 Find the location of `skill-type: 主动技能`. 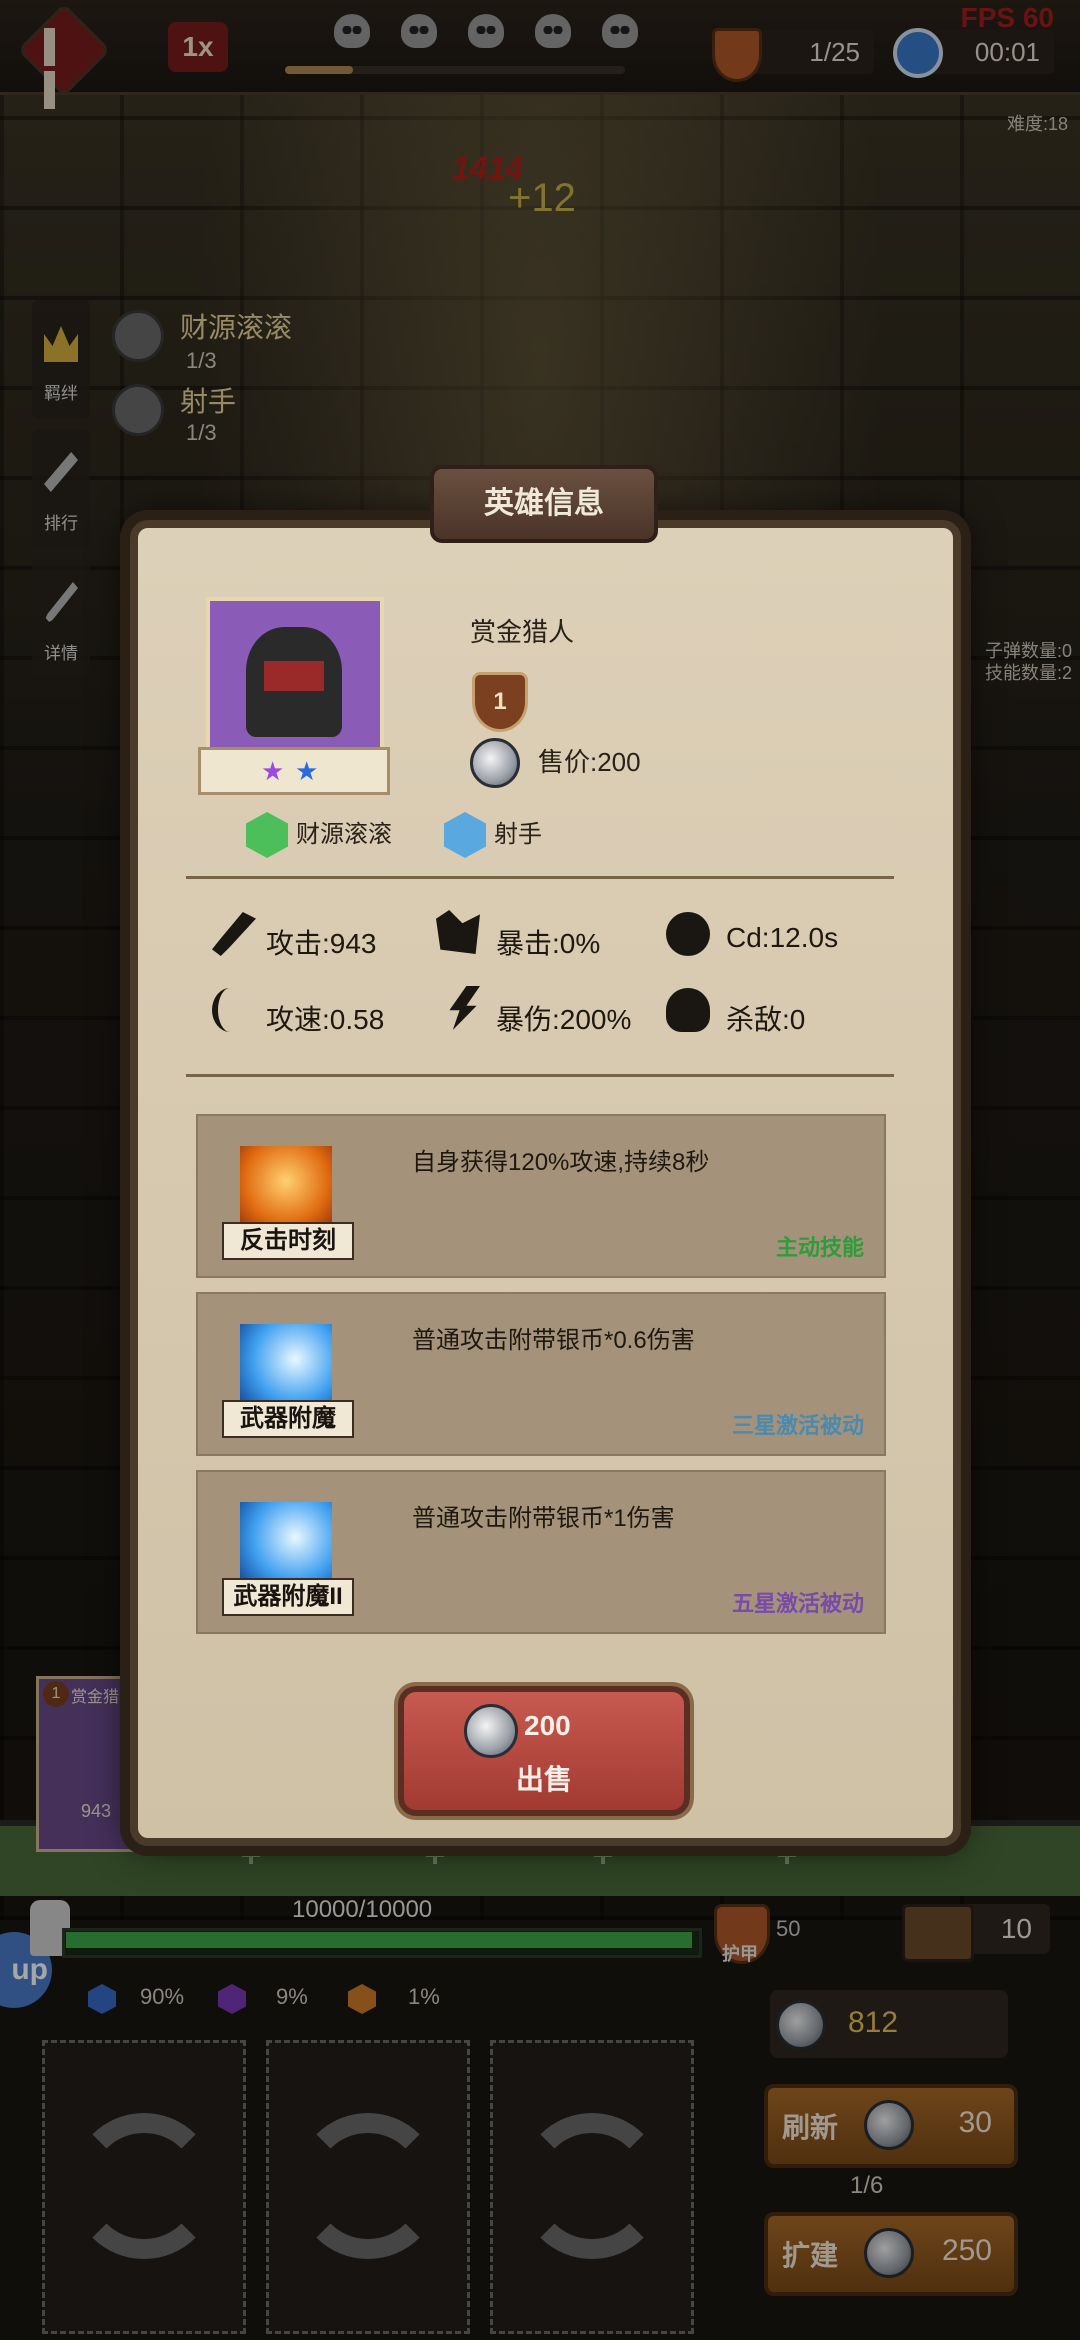

skill-type: 主动技能 is located at coordinates (819, 1247).